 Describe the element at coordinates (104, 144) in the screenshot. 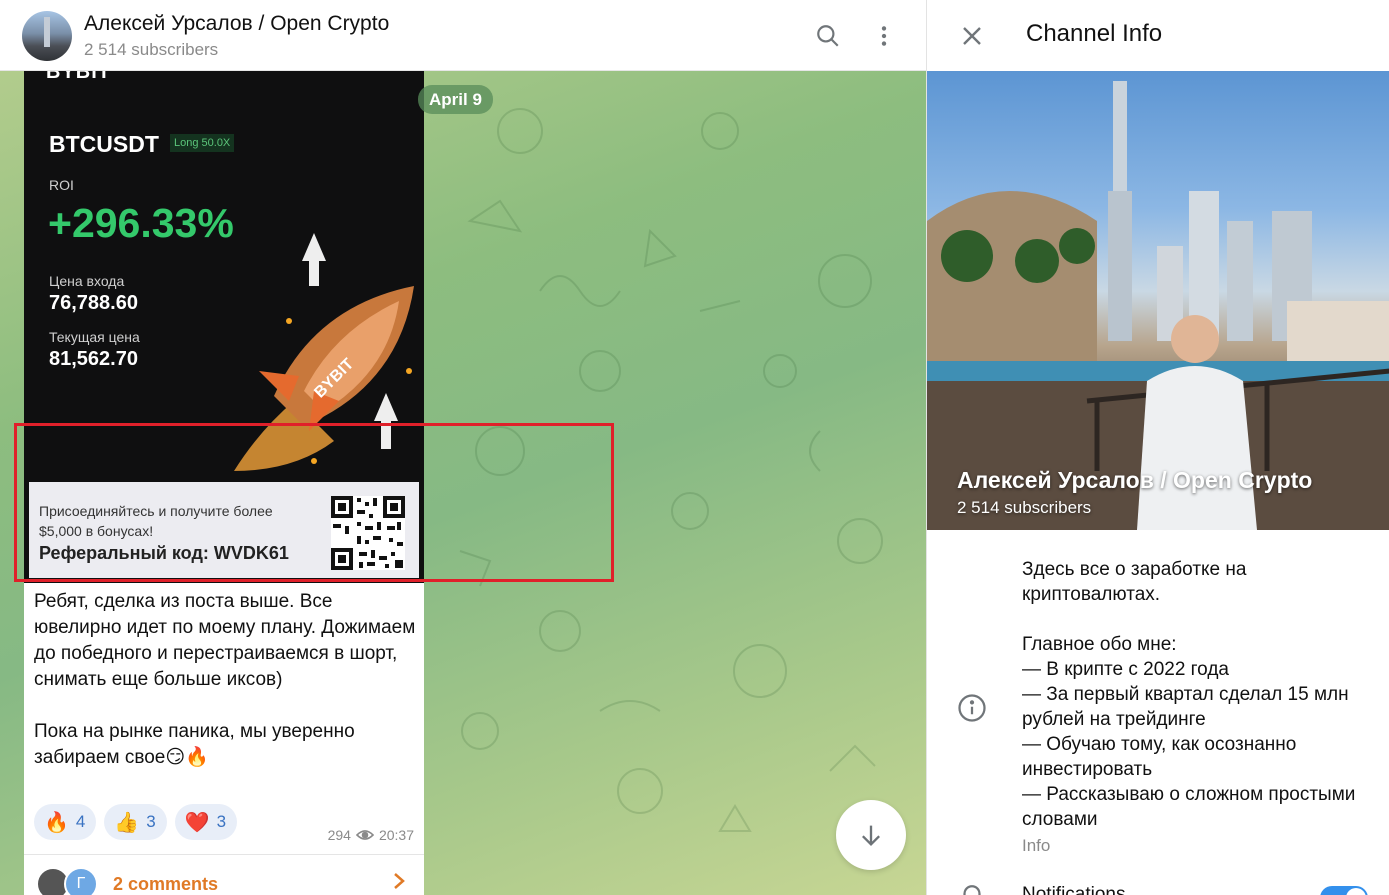

I see `trade-pair: BTCUSDT` at that location.